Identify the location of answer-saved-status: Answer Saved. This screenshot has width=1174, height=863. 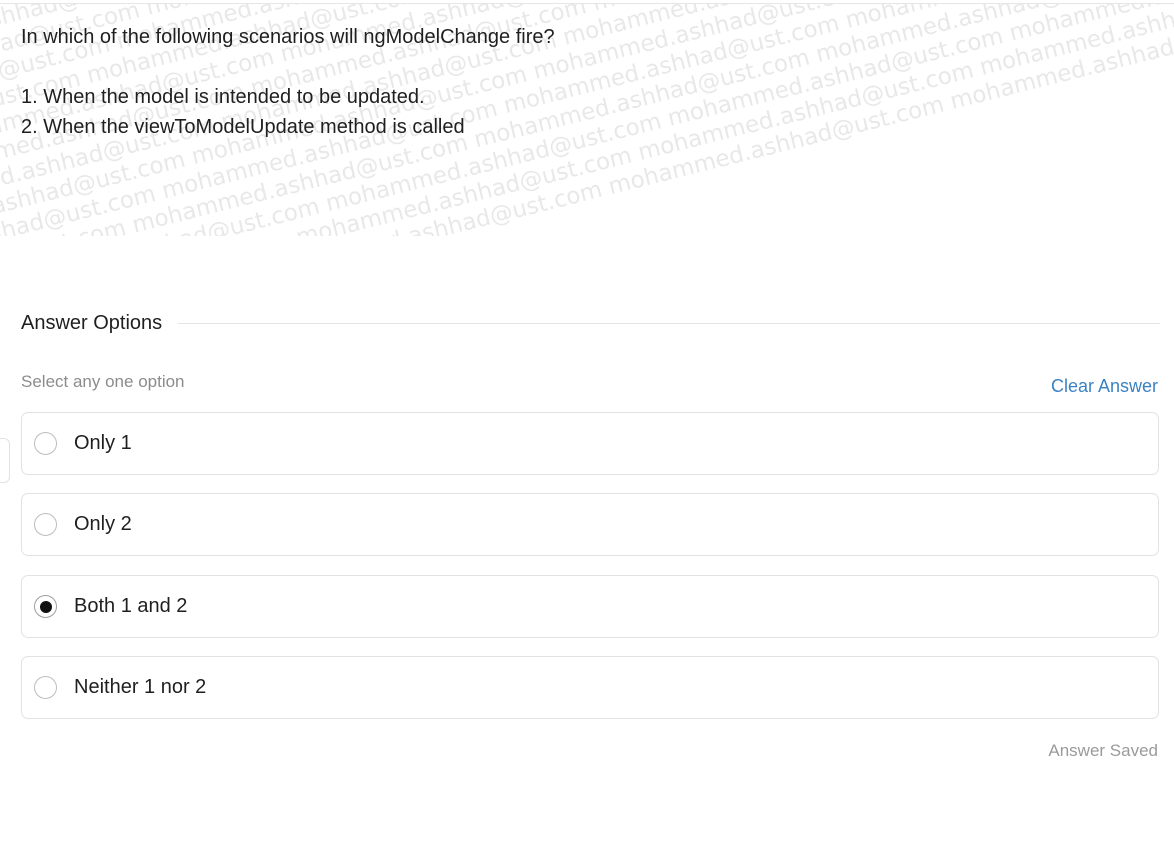
(1103, 750).